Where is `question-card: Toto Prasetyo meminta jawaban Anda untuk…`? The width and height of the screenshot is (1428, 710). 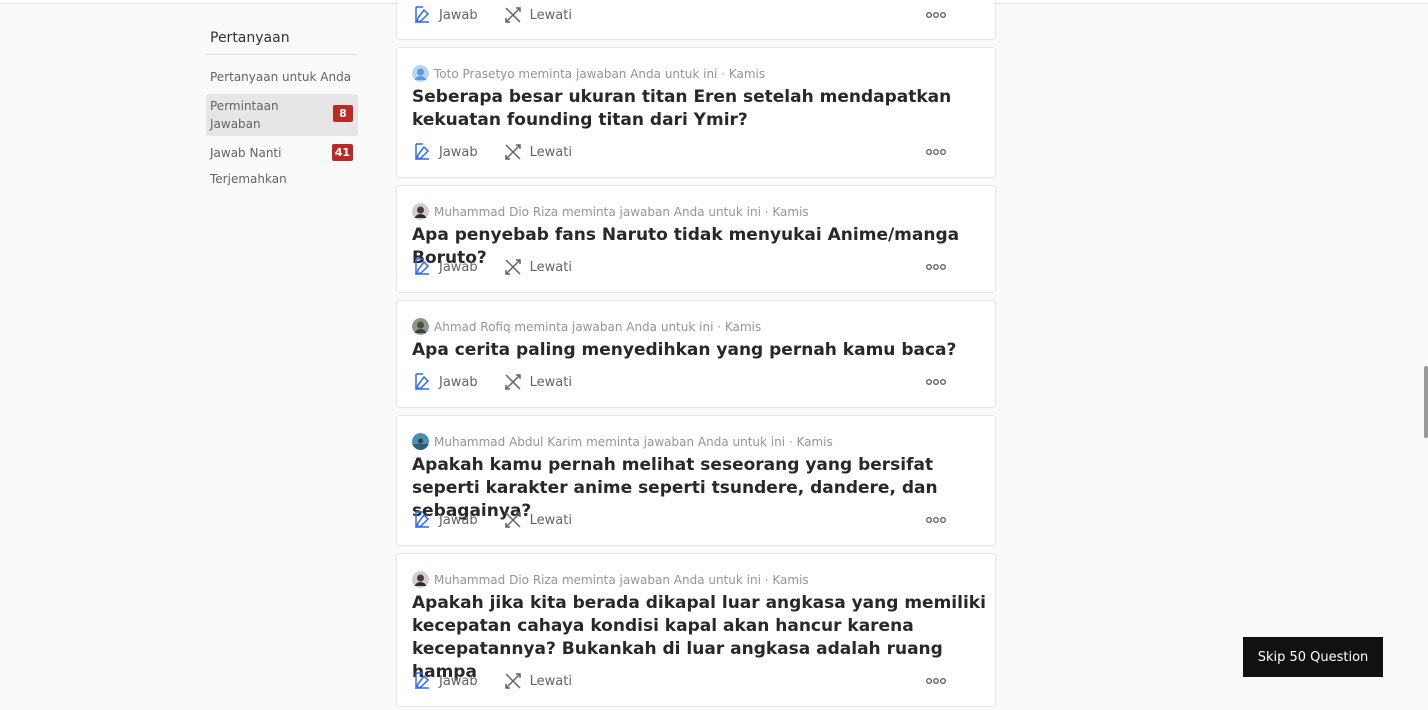
question-card: Toto Prasetyo meminta jawaban Anda untuk… is located at coordinates (696, 112).